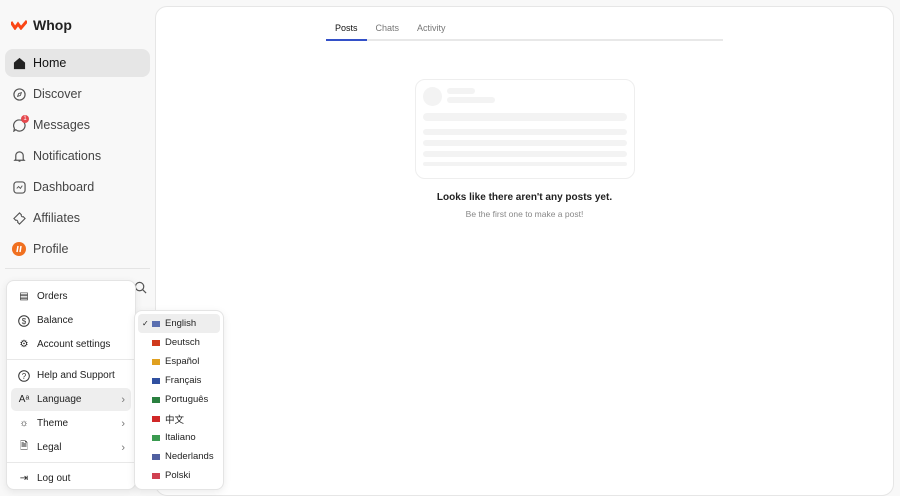  Describe the element at coordinates (175, 420) in the screenshot. I see `language-label: 中文` at that location.